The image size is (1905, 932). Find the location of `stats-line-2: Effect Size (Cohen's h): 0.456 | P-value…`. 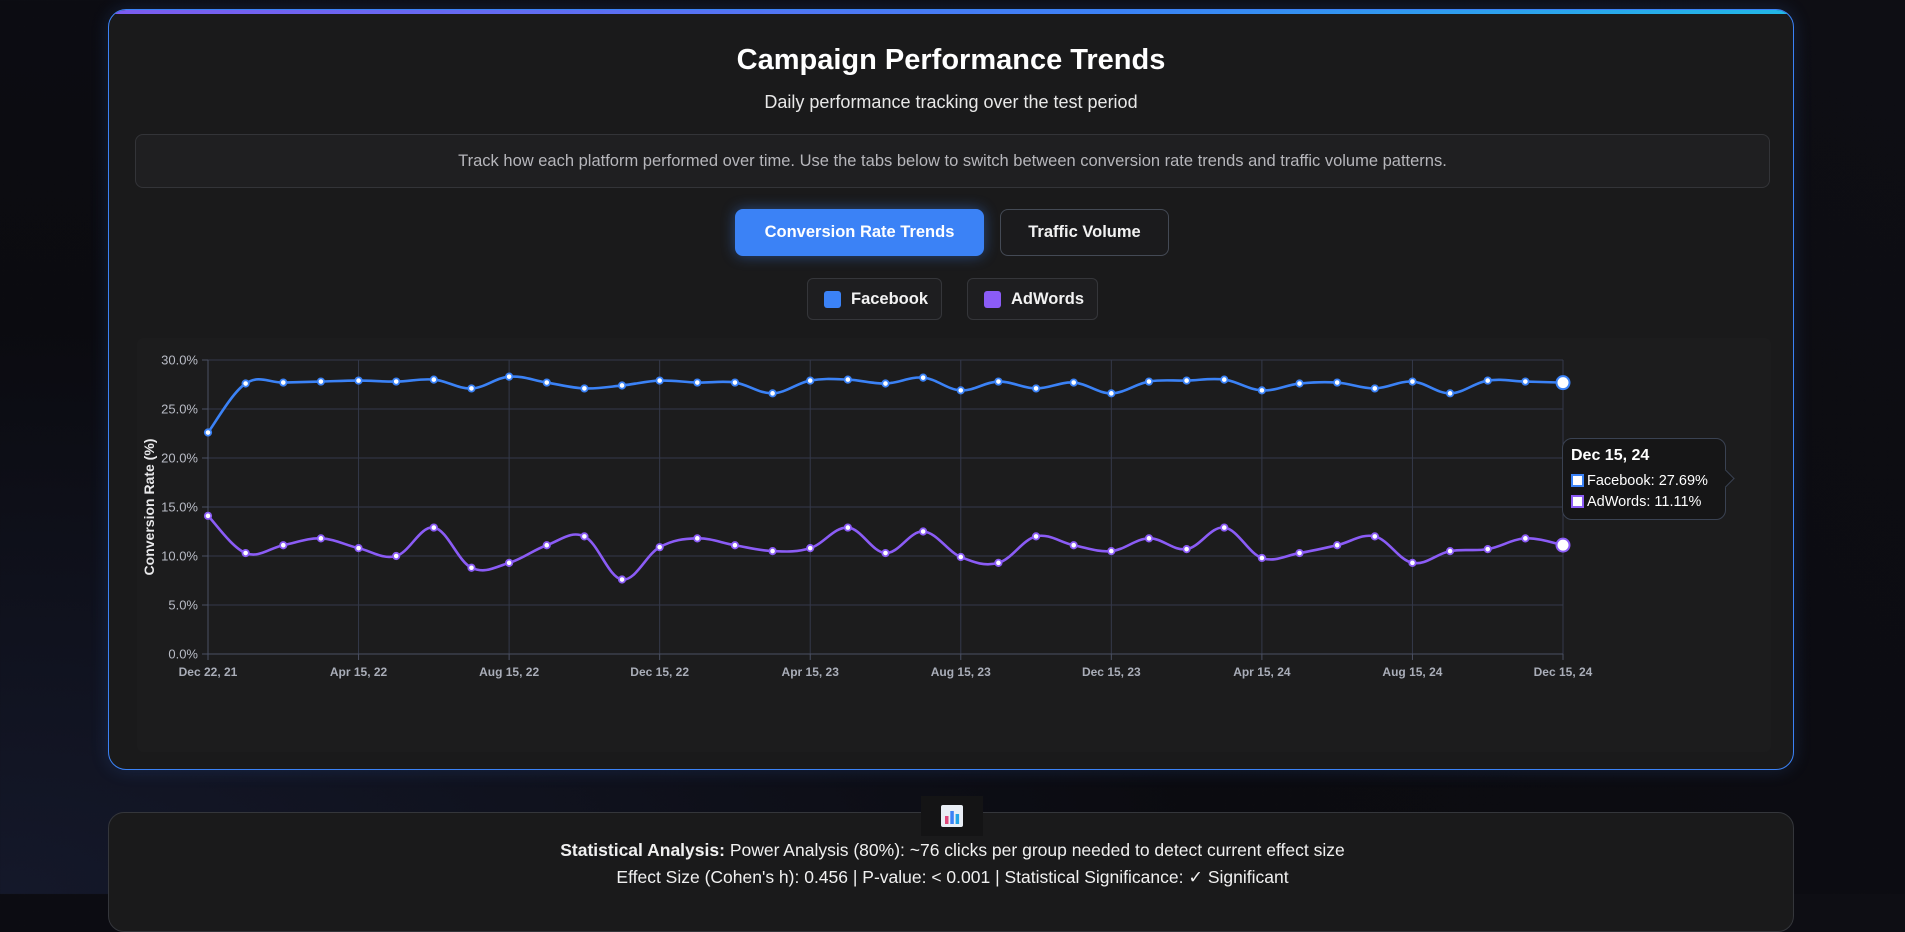

stats-line-2: Effect Size (Cohen's h): 0.456 | P-value… is located at coordinates (952, 877).